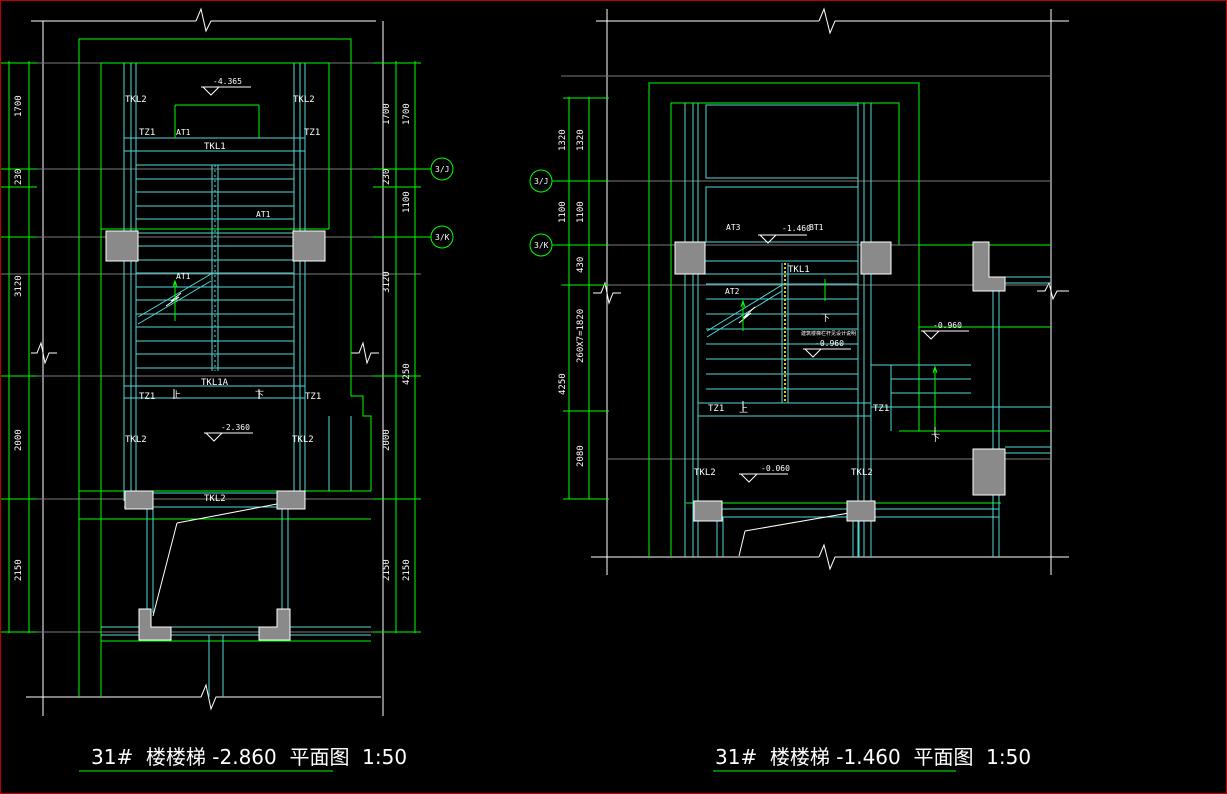  What do you see at coordinates (581, 456) in the screenshot?
I see `dim-rl-2080: 2080` at bounding box center [581, 456].